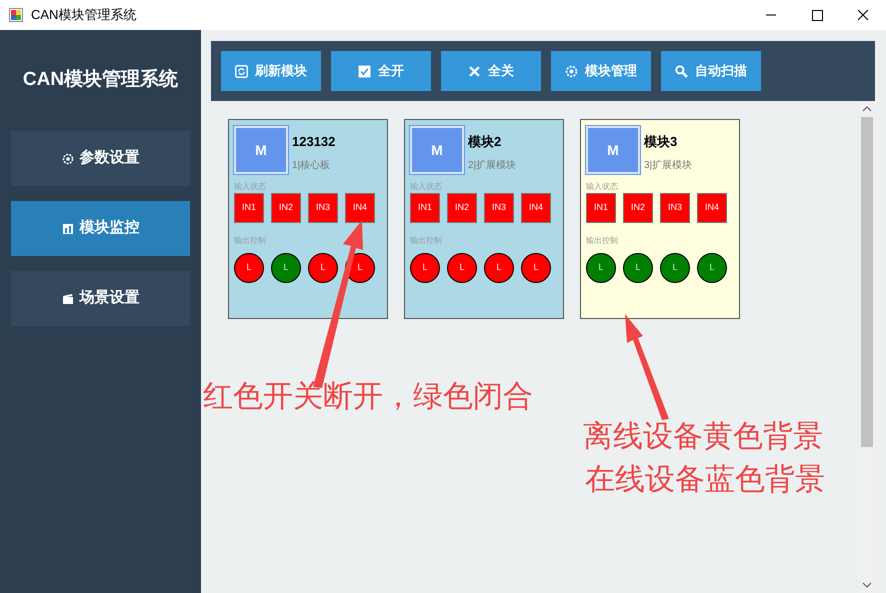 The height and width of the screenshot is (593, 886). What do you see at coordinates (364, 71) in the screenshot?
I see `checkbox-icon` at bounding box center [364, 71].